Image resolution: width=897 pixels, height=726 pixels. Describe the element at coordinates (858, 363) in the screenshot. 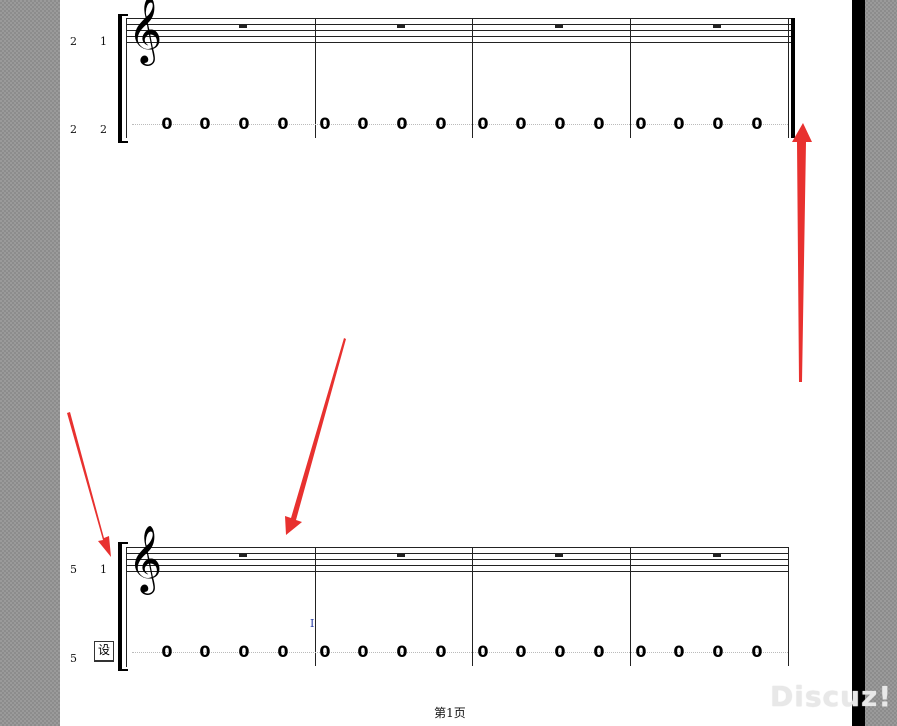

I see `page-edge-shadow` at that location.